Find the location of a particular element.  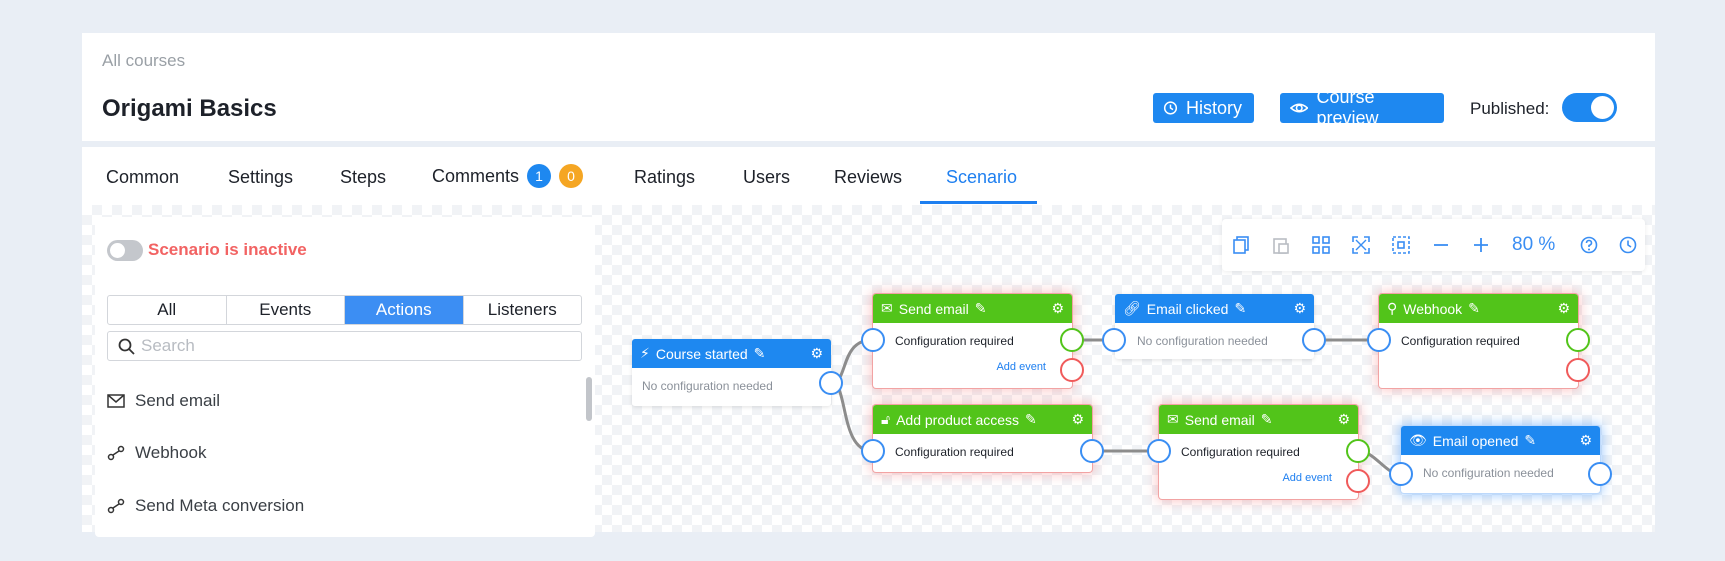

node-title: Email opened is located at coordinates (1475, 440).